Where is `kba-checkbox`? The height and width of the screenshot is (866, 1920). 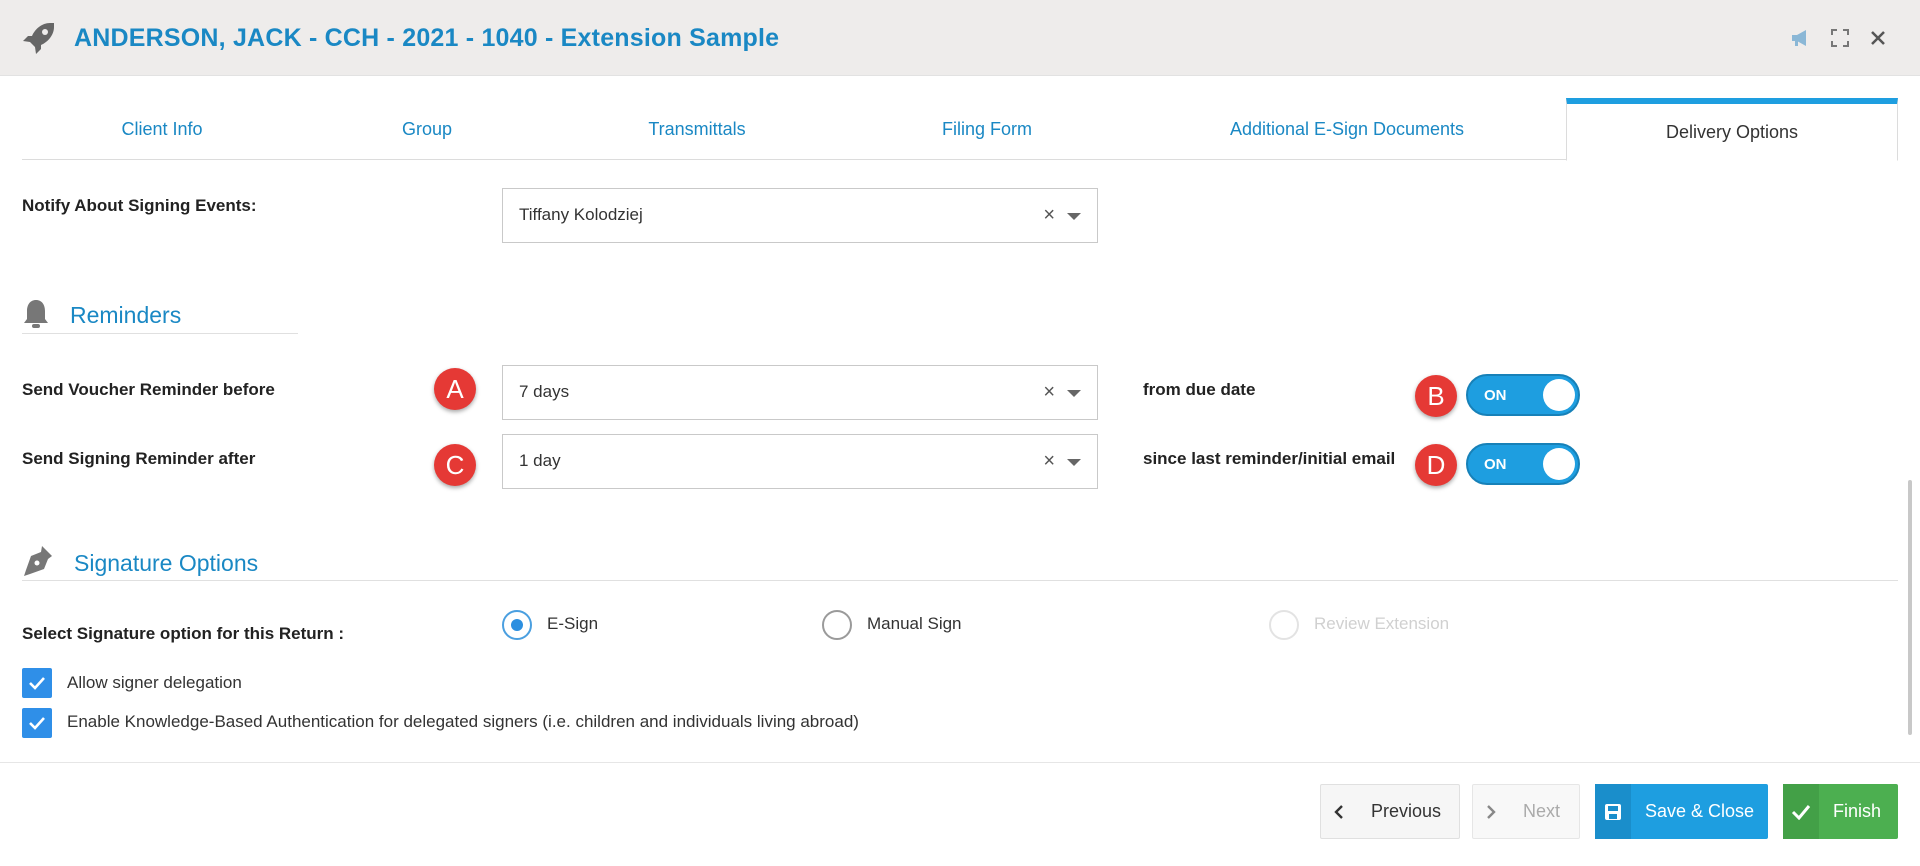
kba-checkbox is located at coordinates (37, 723).